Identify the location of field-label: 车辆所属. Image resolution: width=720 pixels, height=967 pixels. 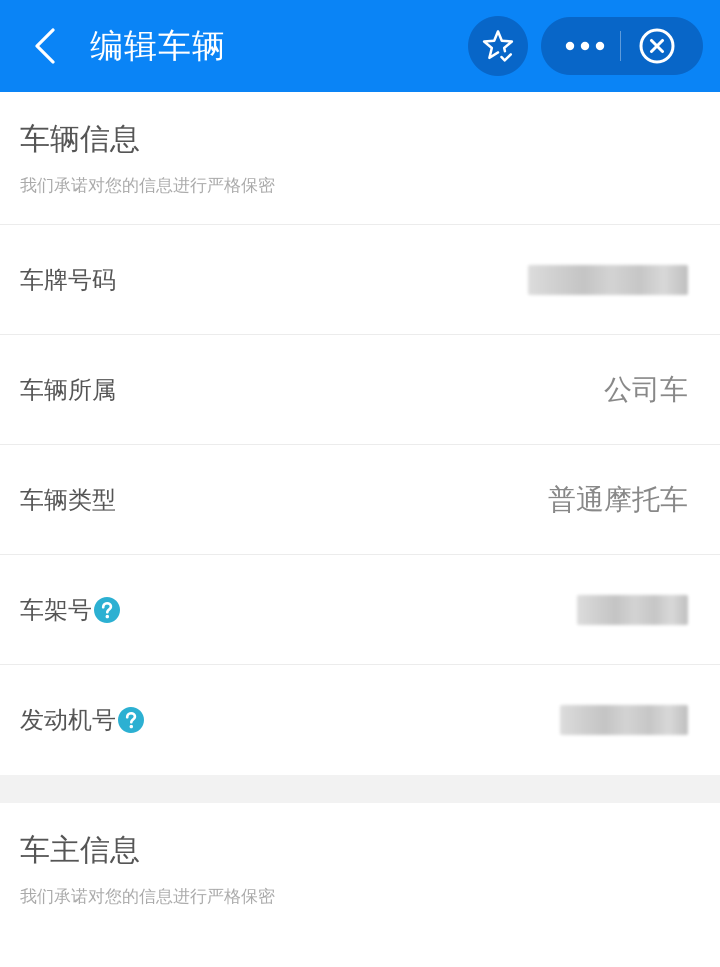
(68, 391).